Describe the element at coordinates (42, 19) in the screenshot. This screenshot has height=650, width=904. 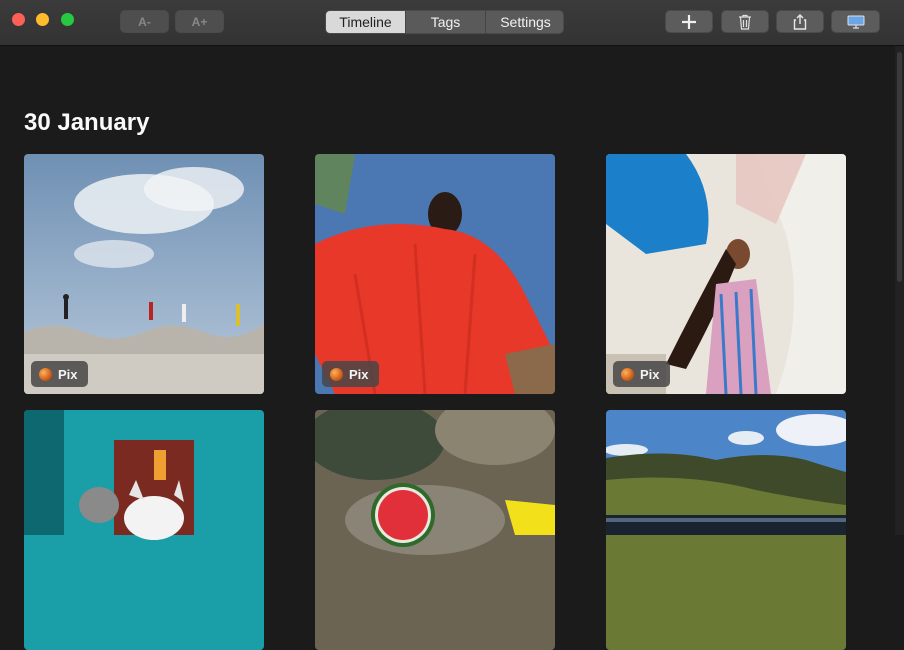
I see `minimize-window-button` at that location.